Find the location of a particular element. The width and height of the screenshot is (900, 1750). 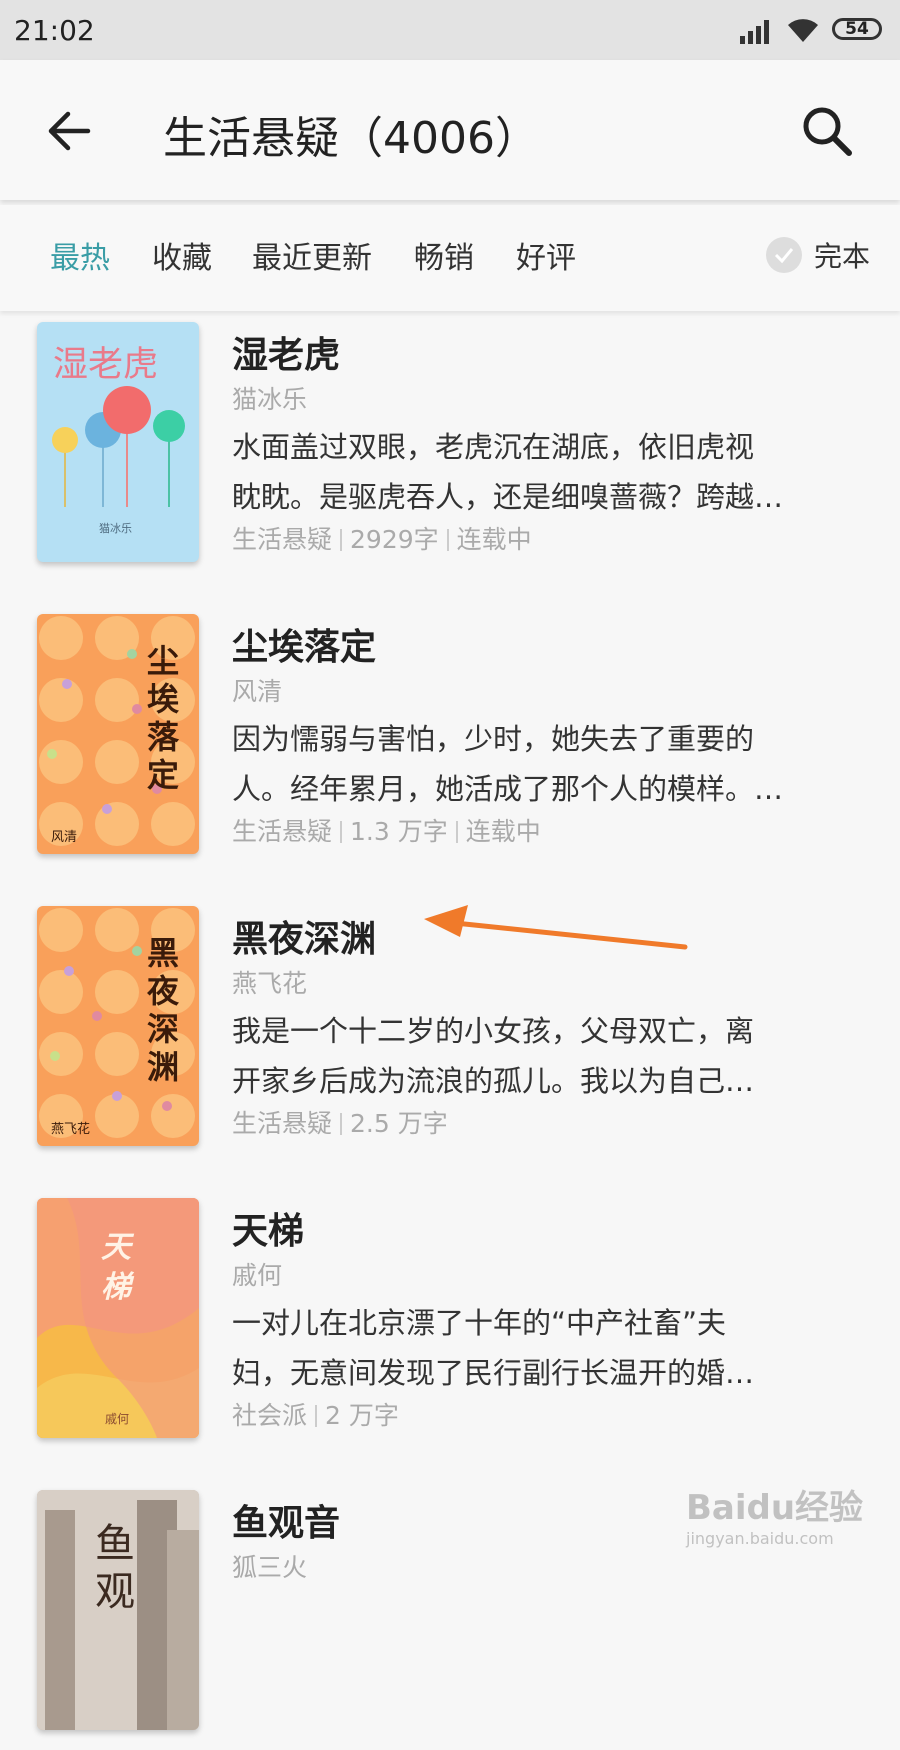

tab-recently-updated: 最近更新 is located at coordinates (312, 255).